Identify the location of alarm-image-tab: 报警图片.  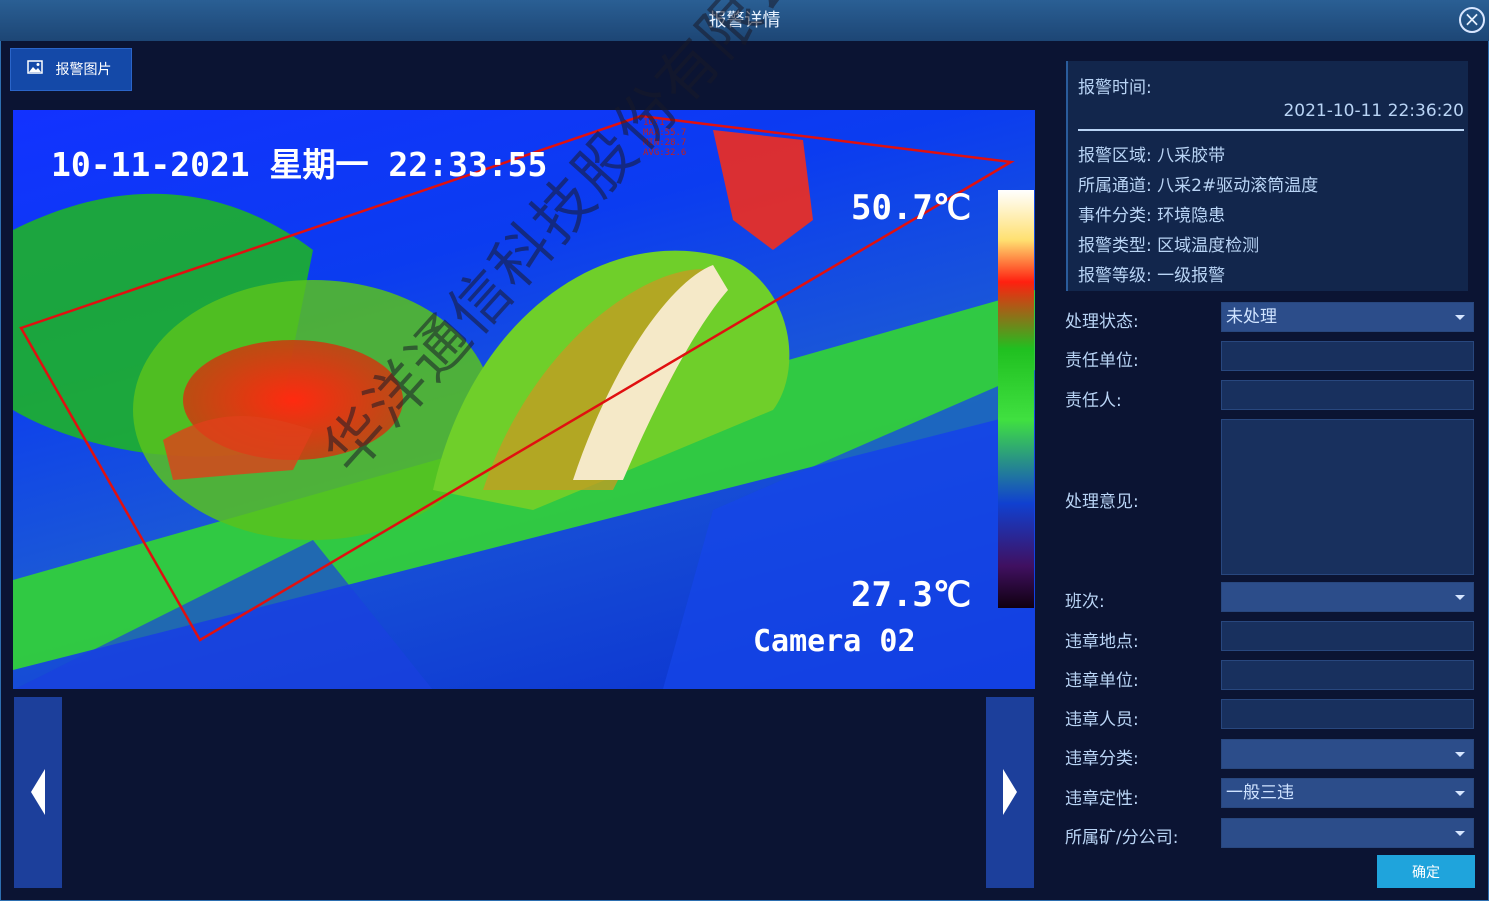
(71, 69).